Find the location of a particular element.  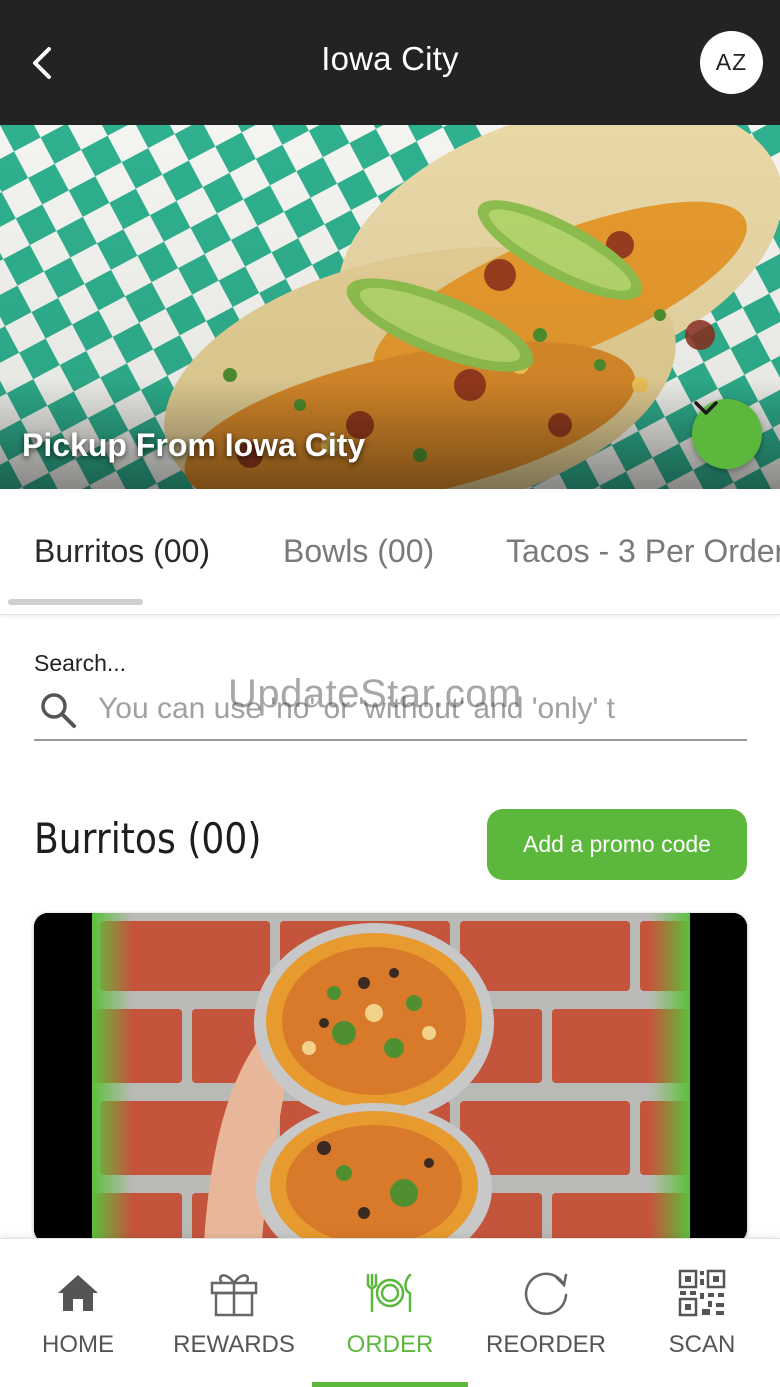

bottom-navigation: HOME REWARDS ORDER REORDER SCAN is located at coordinates (390, 1312).